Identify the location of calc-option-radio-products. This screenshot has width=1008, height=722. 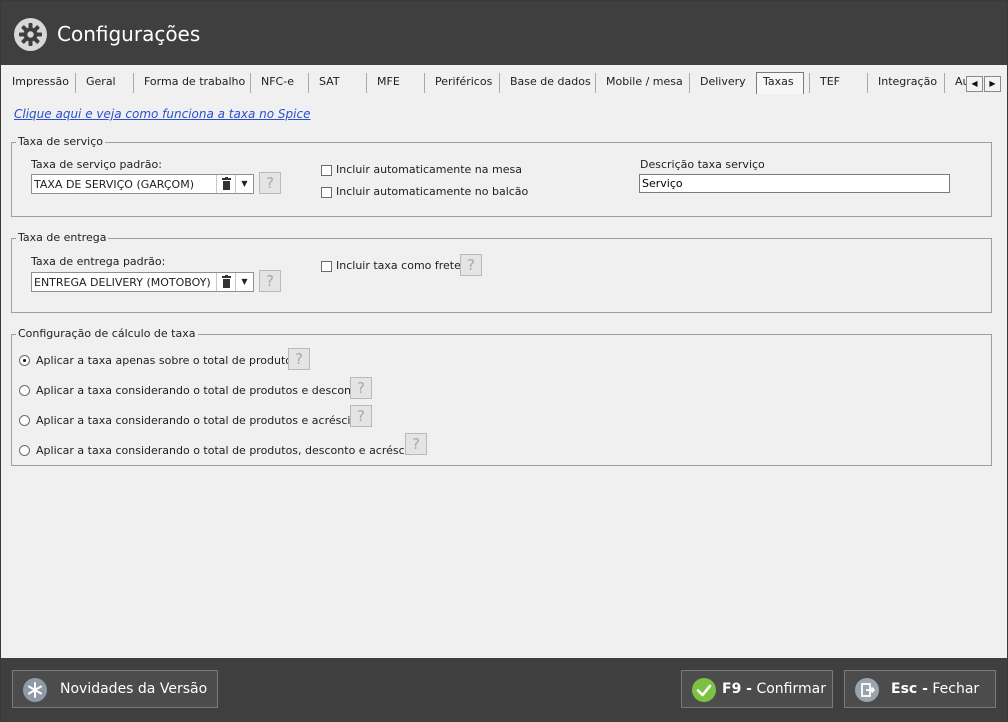
(24, 360).